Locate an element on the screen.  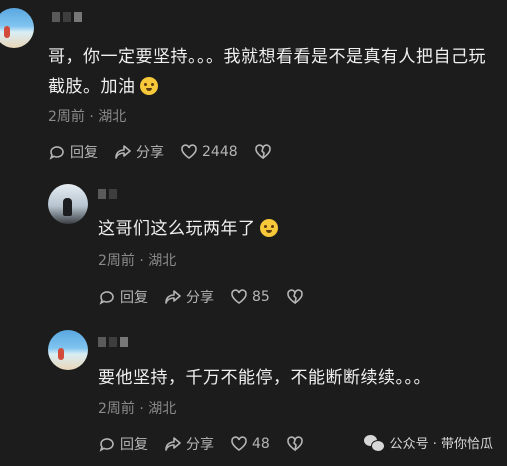
like-button: 2448 is located at coordinates (209, 152).